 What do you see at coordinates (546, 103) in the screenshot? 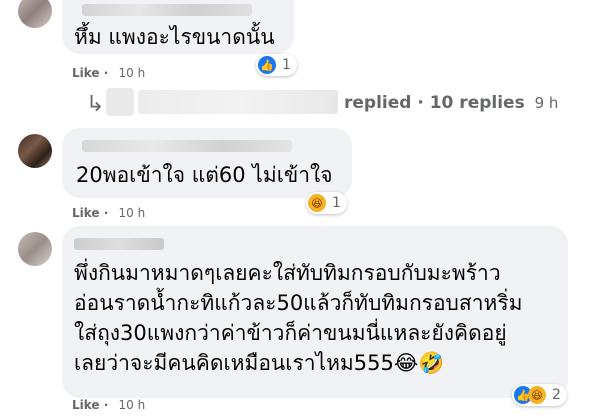
I see `replies-time: 9 h` at bounding box center [546, 103].